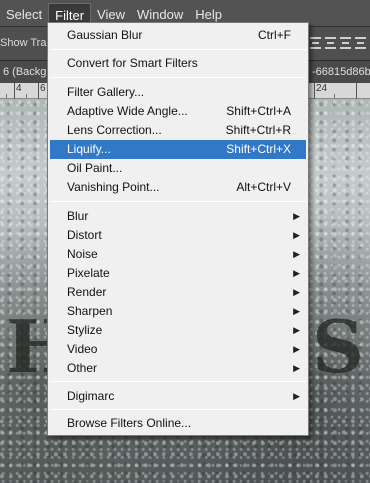  What do you see at coordinates (345, 43) in the screenshot?
I see `align-bottom-icon` at bounding box center [345, 43].